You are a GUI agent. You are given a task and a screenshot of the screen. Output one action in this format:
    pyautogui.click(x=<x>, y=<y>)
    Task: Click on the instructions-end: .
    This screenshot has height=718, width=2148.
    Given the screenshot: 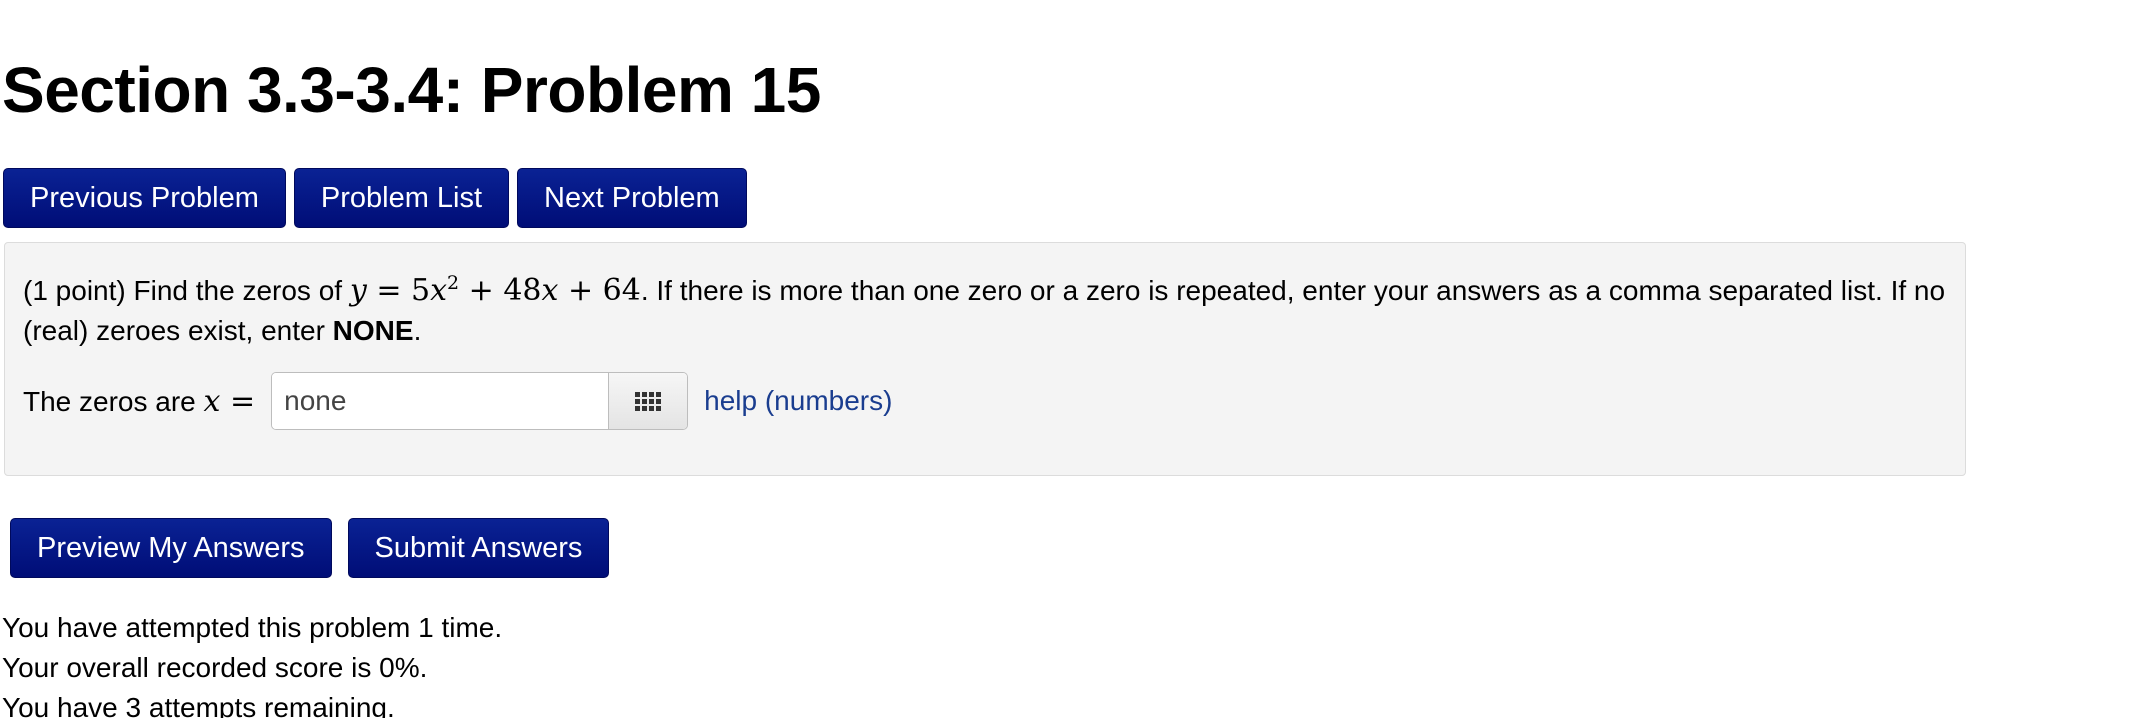 What is the action you would take?
    pyautogui.click(x=417, y=330)
    